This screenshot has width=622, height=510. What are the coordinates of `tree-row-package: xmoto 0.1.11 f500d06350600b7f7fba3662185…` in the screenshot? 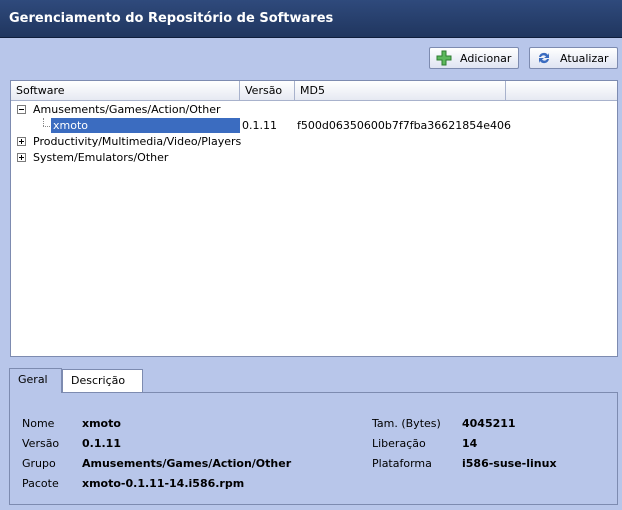 It's located at (314, 126).